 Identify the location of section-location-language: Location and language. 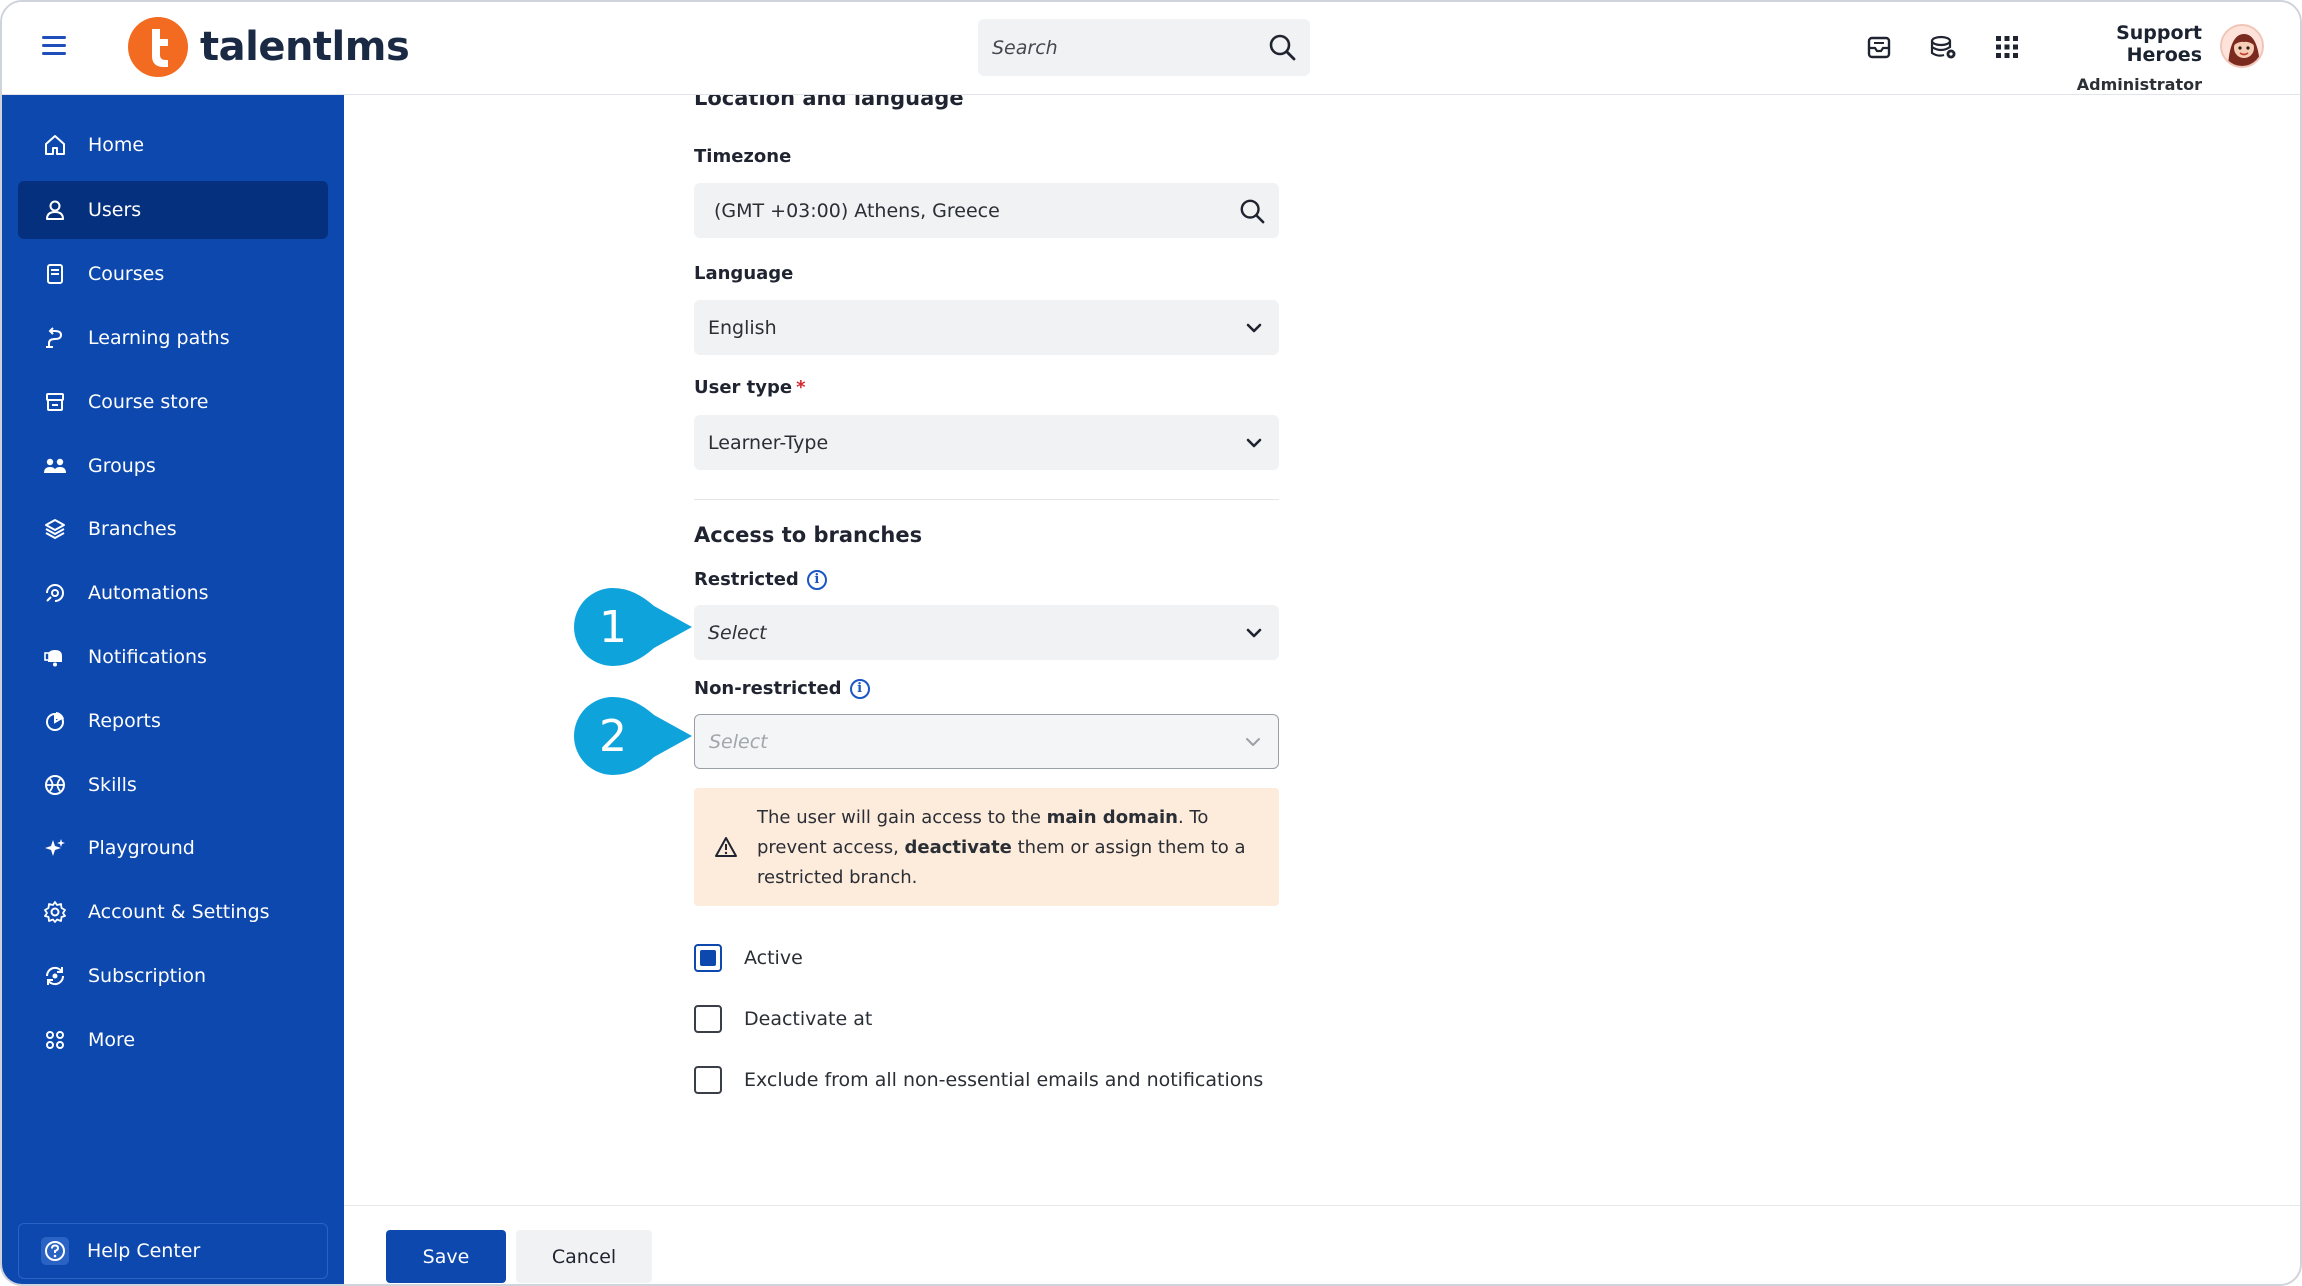
(829, 102).